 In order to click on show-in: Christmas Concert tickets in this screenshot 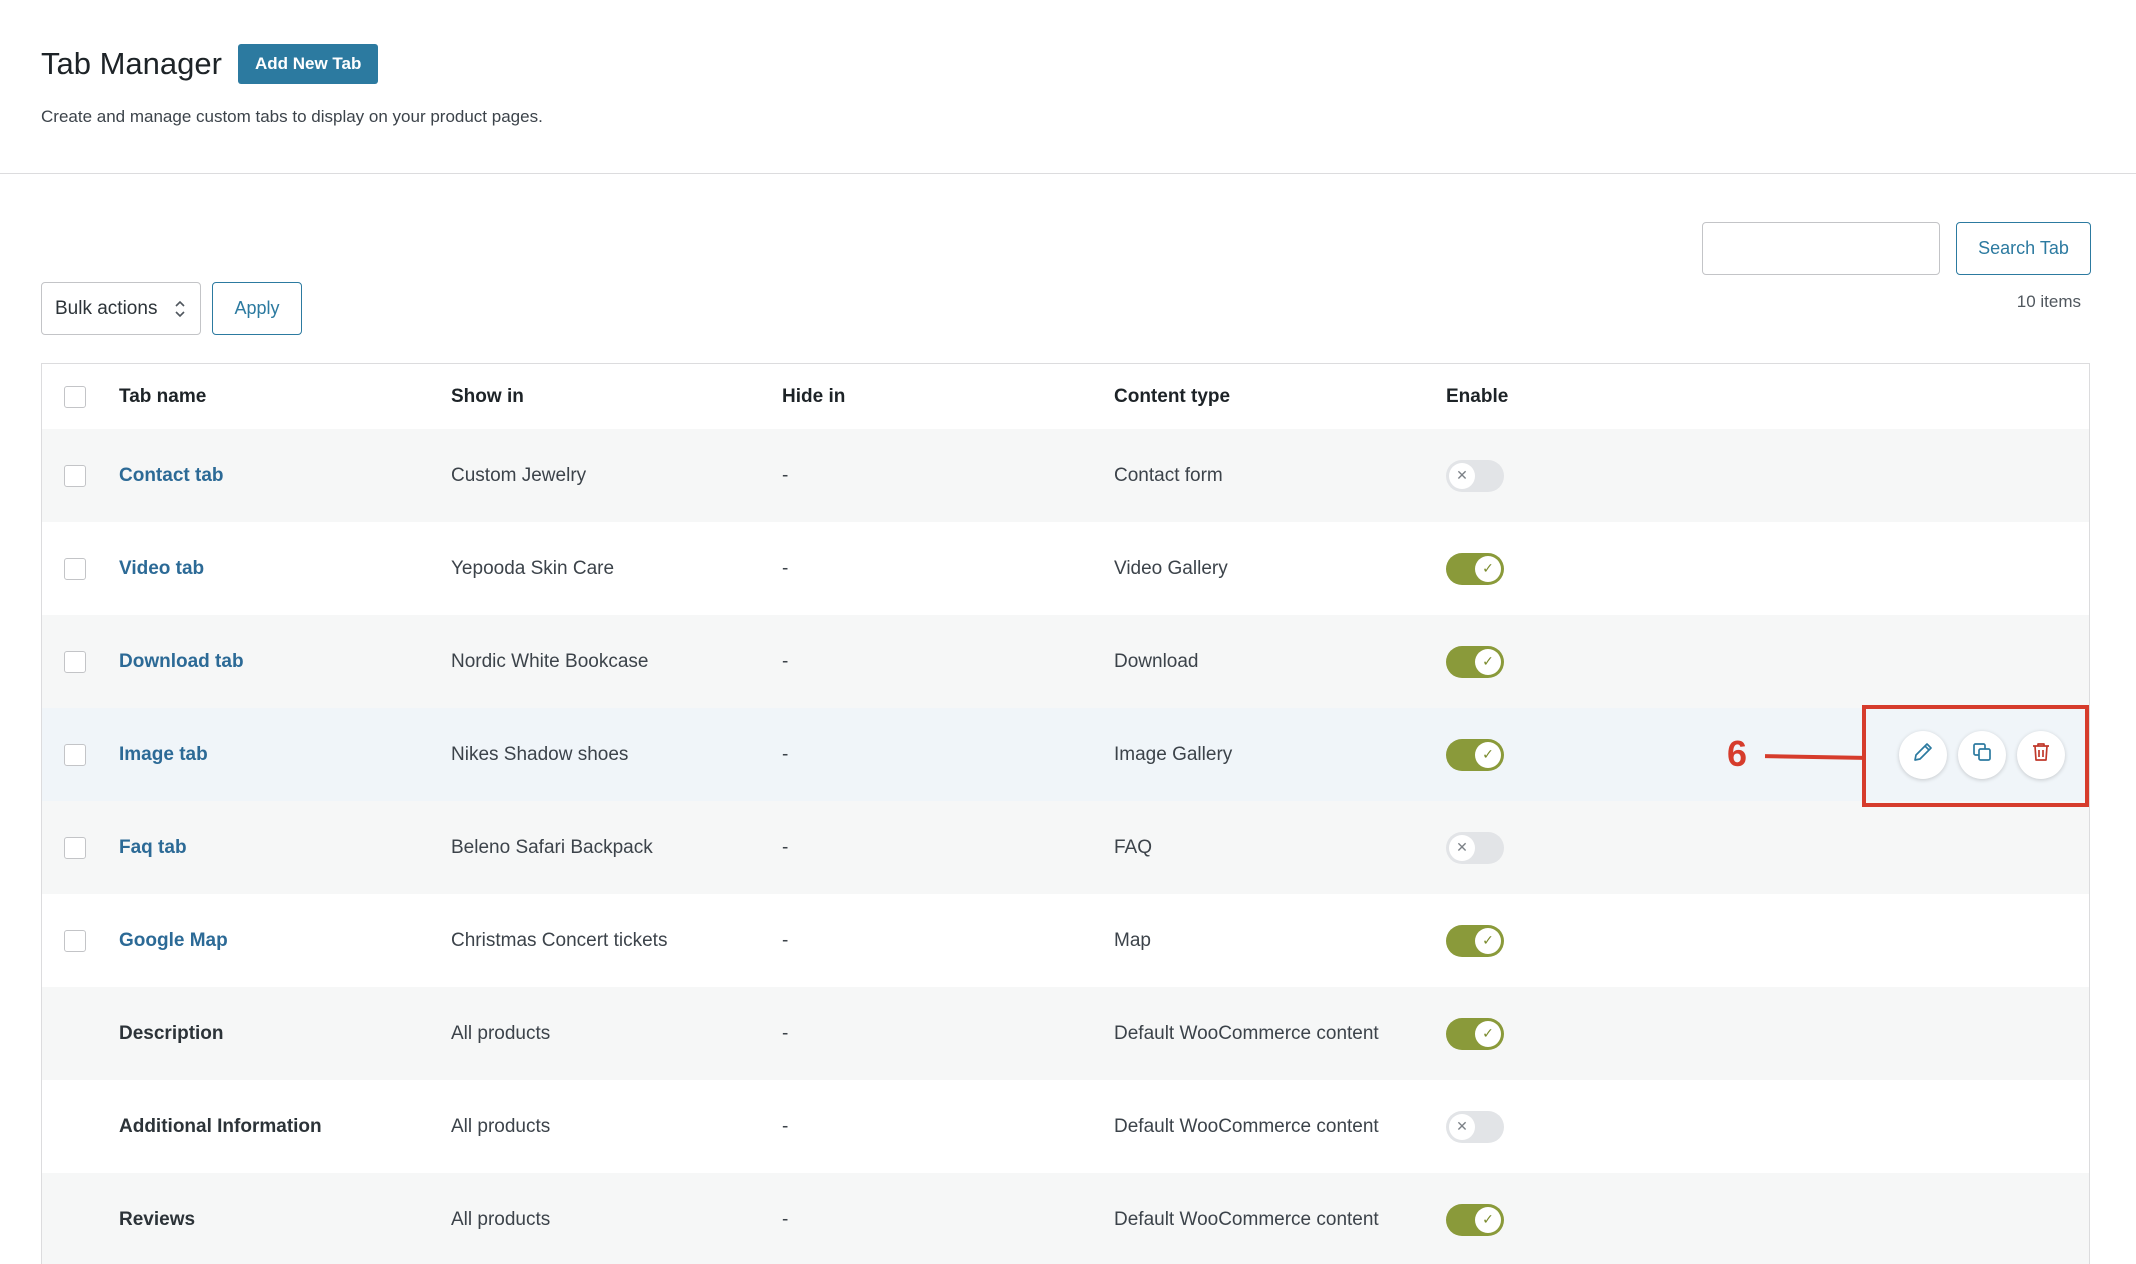, I will do `click(559, 940)`.